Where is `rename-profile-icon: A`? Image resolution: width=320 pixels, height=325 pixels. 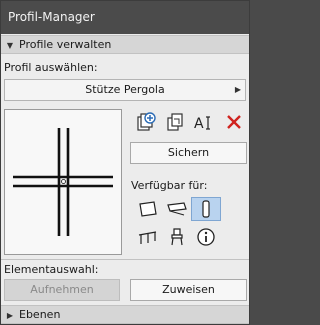 rename-profile-icon: A is located at coordinates (204, 122).